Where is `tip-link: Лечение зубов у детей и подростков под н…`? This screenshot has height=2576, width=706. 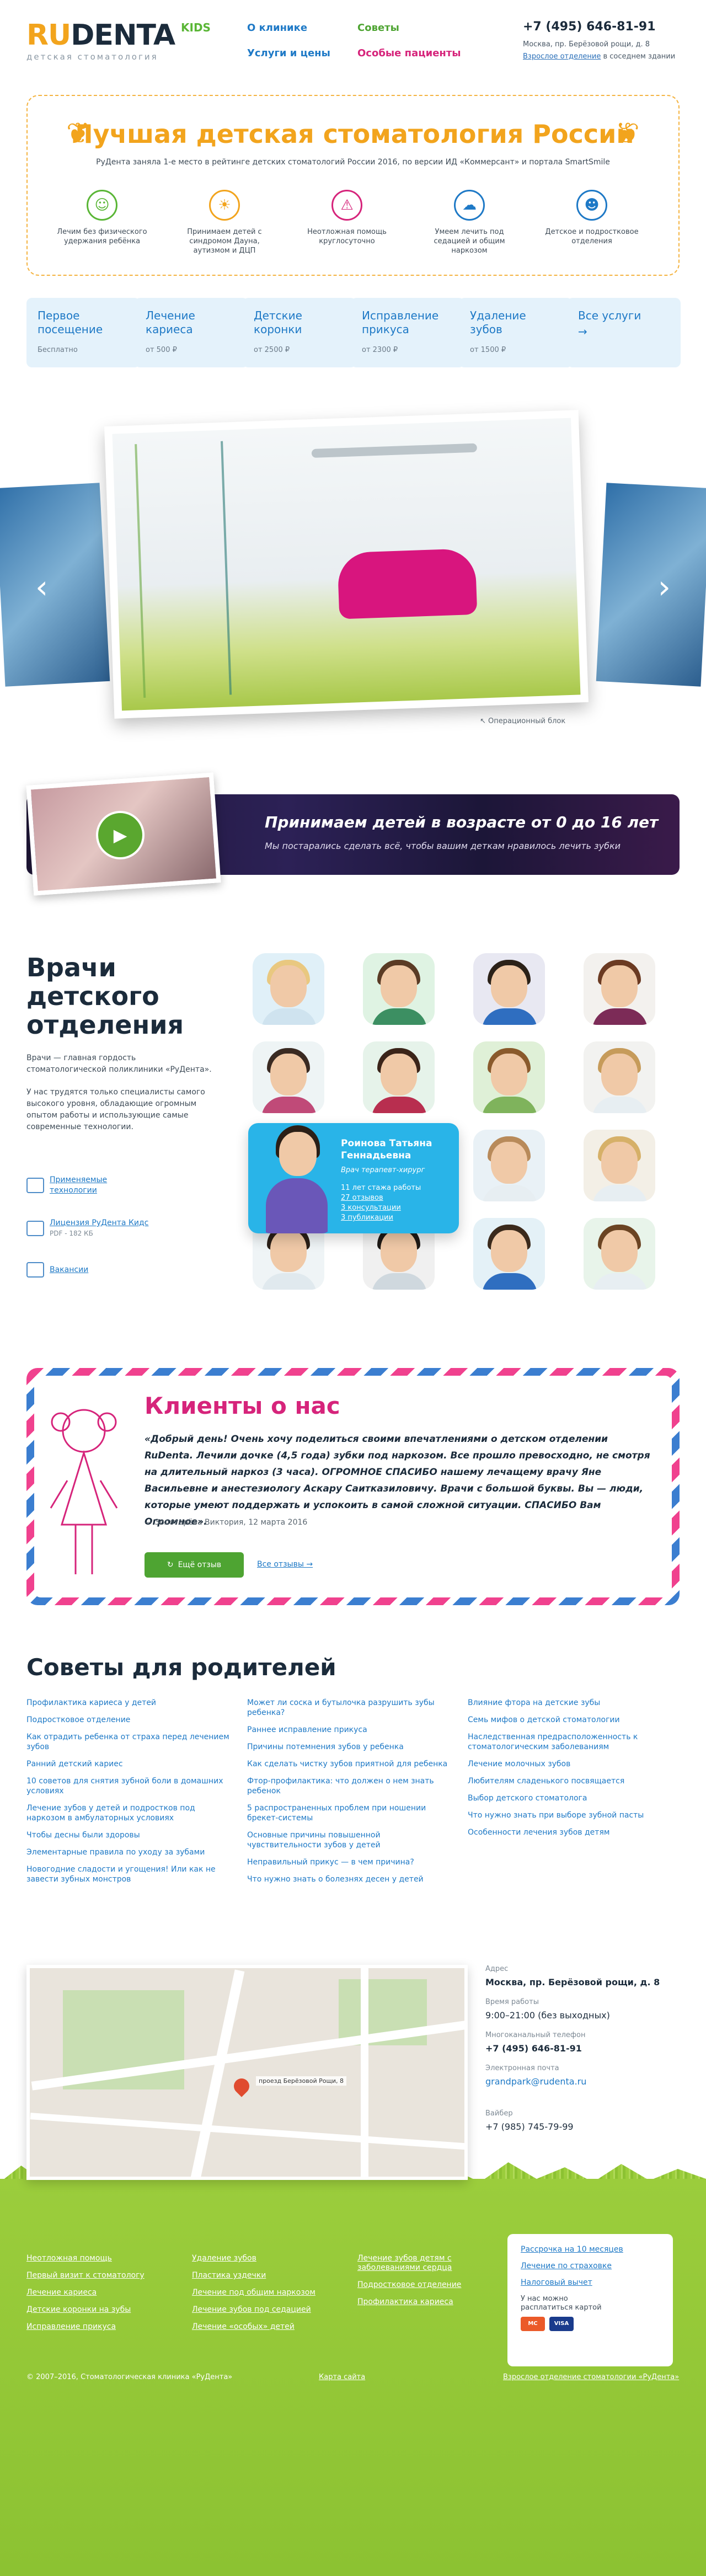
tip-link: Лечение зубов у детей и подростков под н… is located at coordinates (128, 1813).